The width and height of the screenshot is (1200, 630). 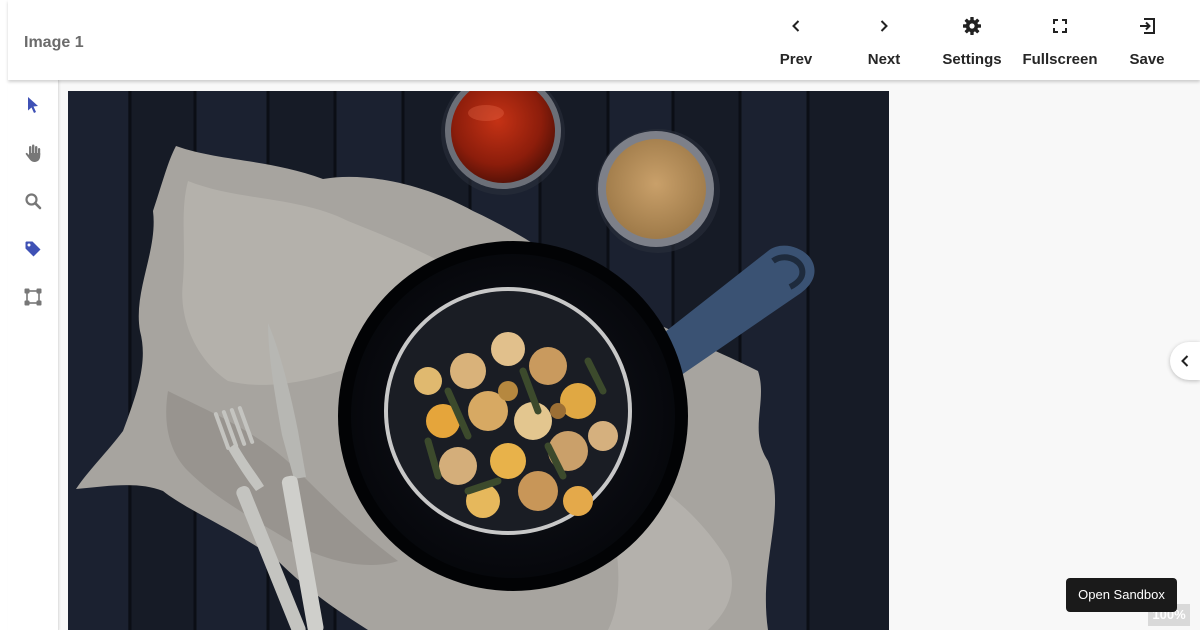 I want to click on fullscreen-button: Fullscreen, so click(x=1060, y=40).